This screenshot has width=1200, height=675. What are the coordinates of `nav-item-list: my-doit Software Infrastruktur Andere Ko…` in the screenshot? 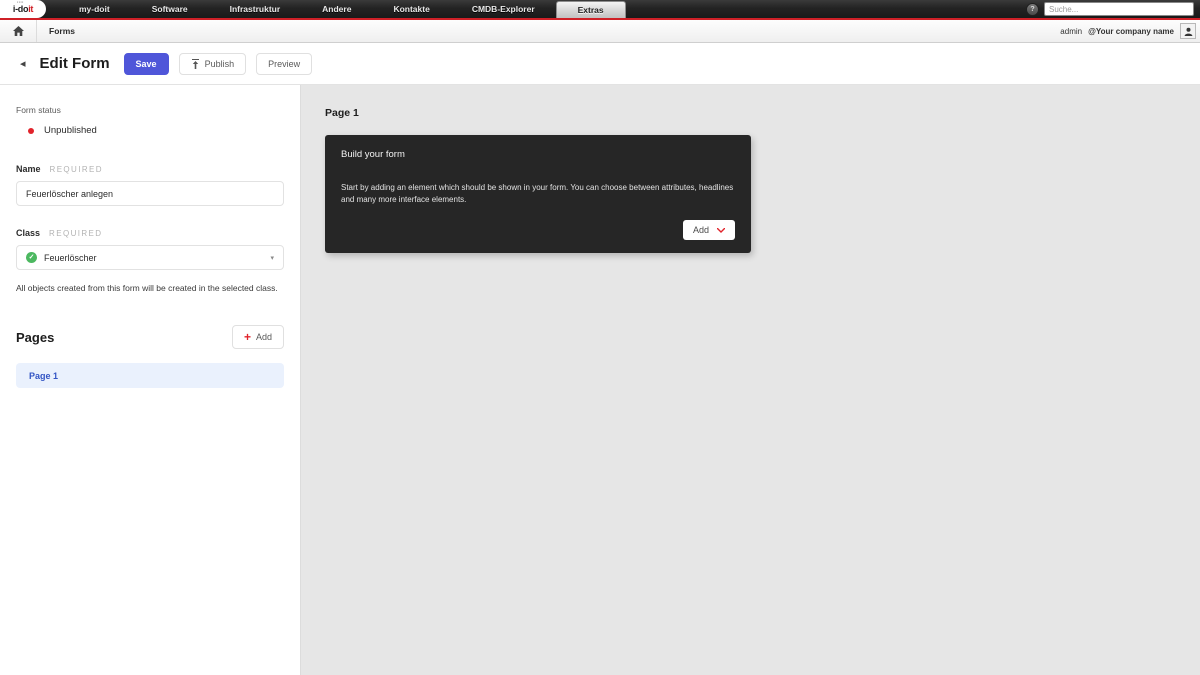 It's located at (542, 12).